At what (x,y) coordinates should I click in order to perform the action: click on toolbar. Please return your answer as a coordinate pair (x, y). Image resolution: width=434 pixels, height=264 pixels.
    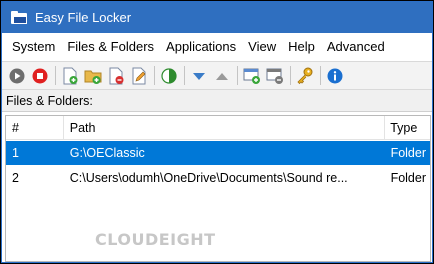
    Looking at the image, I should click on (217, 75).